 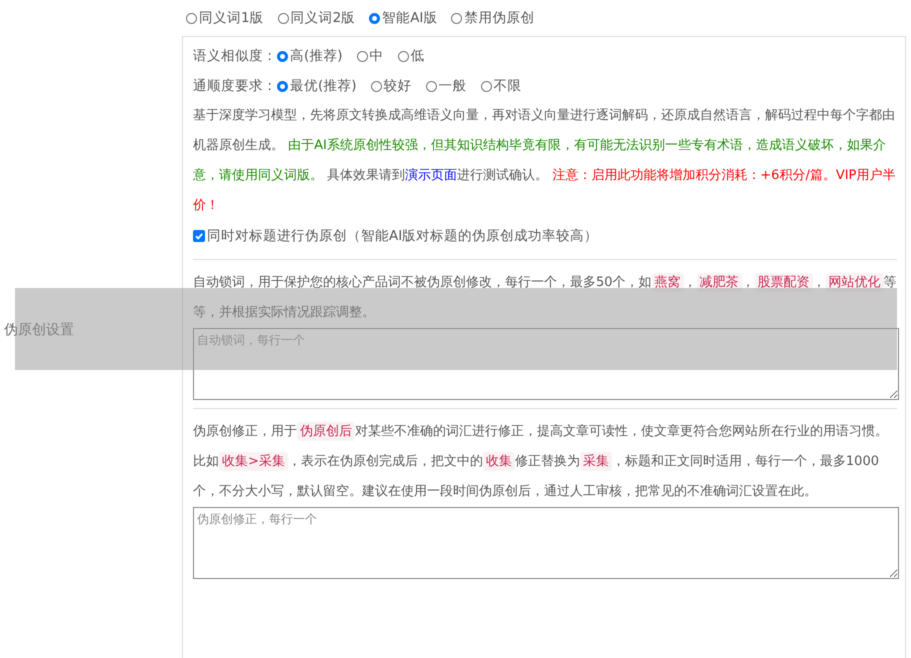 What do you see at coordinates (199, 236) in the screenshot?
I see `checkbox` at bounding box center [199, 236].